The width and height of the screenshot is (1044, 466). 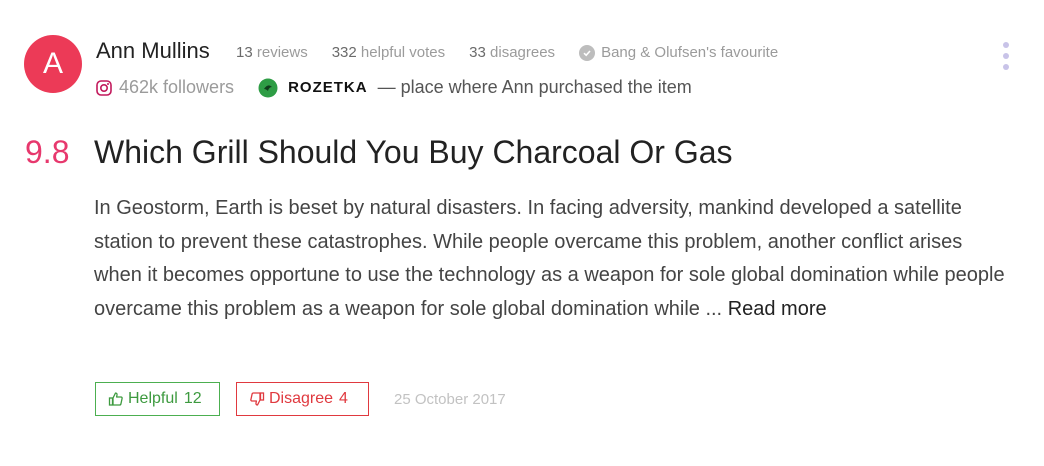 I want to click on brand-favourite-badge: Bang & Olufsen's favourite, so click(x=678, y=52).